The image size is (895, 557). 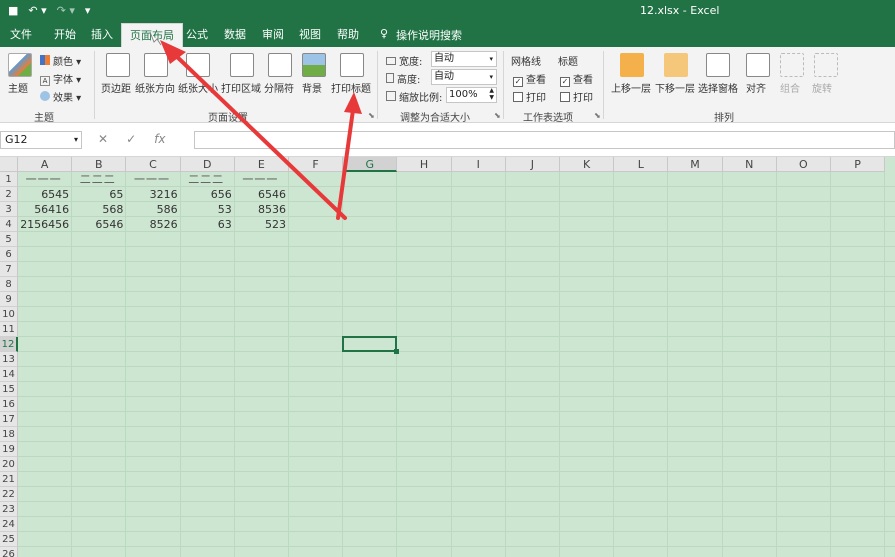 What do you see at coordinates (9, 299) in the screenshot?
I see `row-header: 9` at bounding box center [9, 299].